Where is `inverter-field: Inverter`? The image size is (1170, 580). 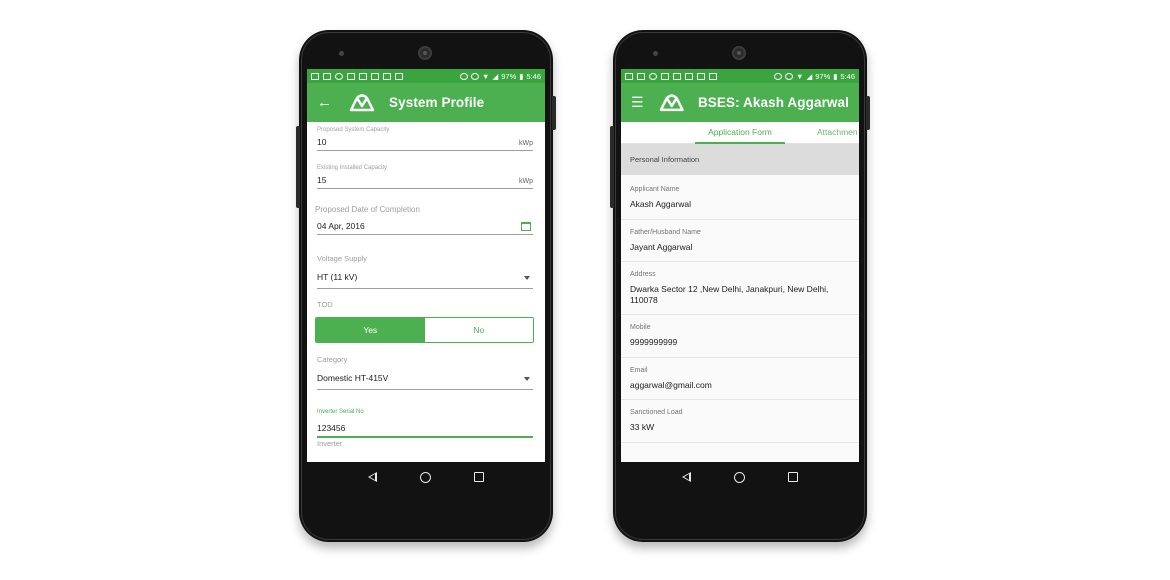
inverter-field: Inverter is located at coordinates (425, 443).